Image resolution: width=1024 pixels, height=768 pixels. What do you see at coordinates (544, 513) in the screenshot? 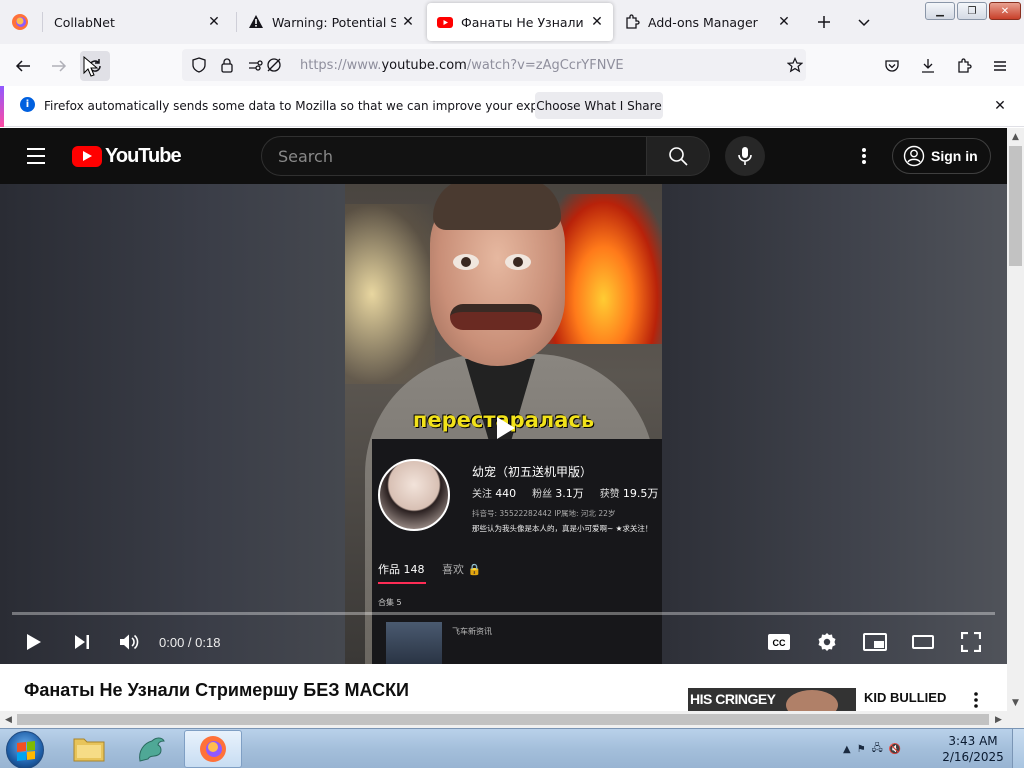
I see `profile-meta: 抖音号: 35522282442 IP属地: 河北 22岁` at bounding box center [544, 513].